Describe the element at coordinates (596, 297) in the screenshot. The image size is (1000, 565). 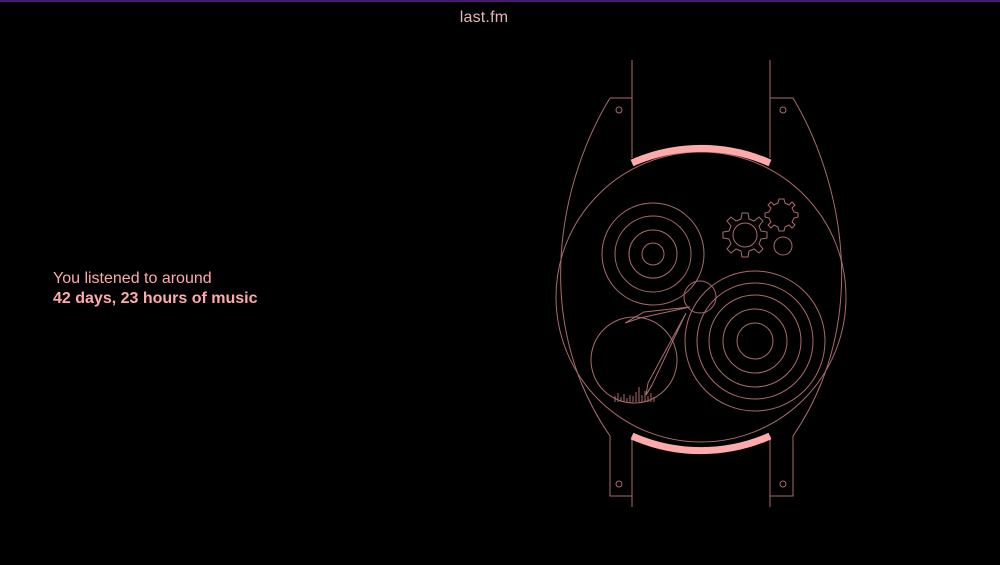
I see `watch-case-left` at that location.